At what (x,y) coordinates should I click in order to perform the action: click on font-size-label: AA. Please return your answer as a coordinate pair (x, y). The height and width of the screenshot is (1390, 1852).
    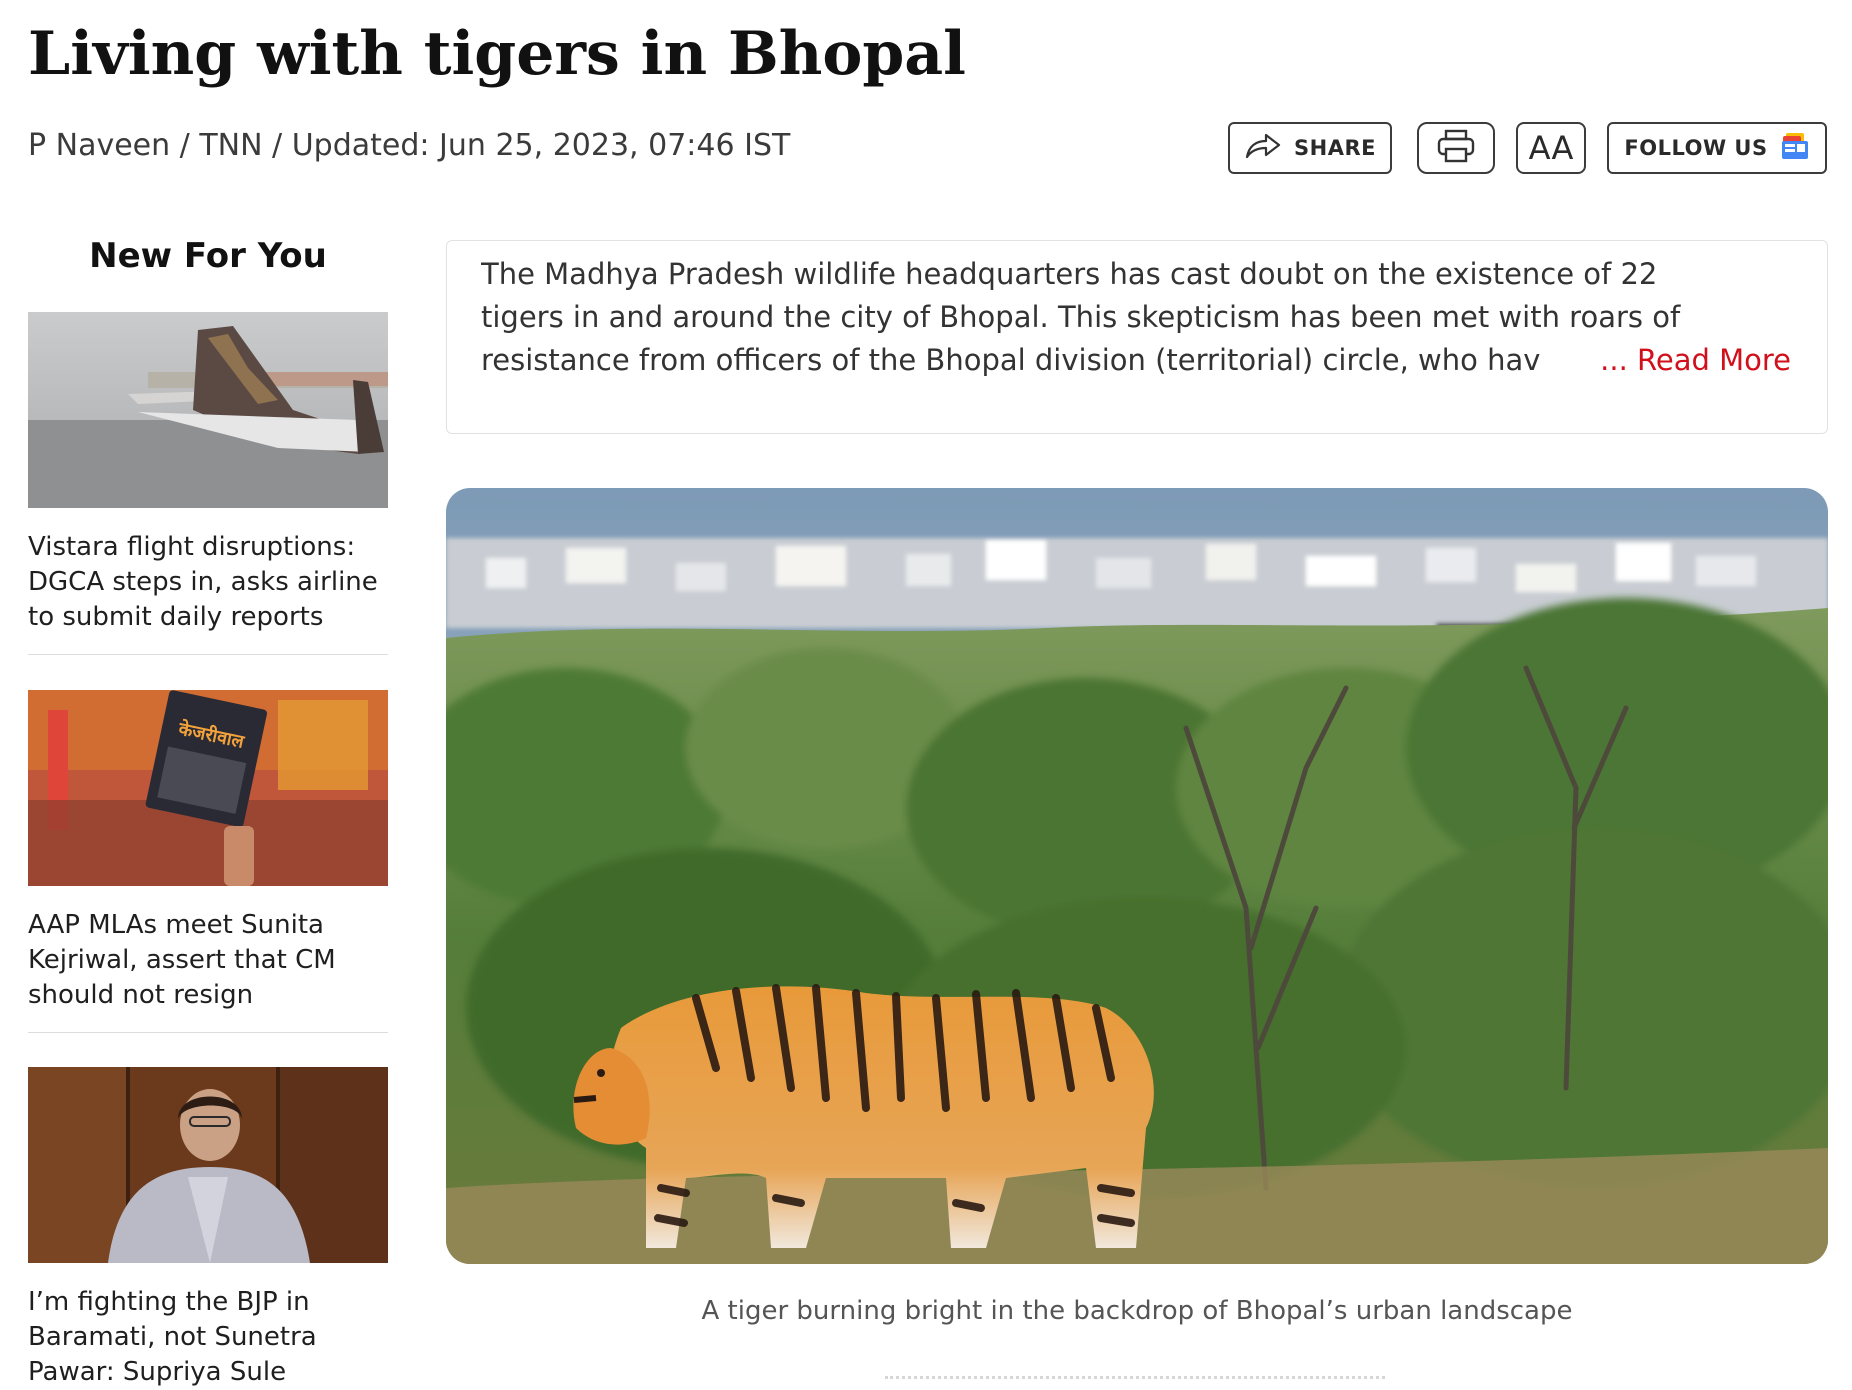
    Looking at the image, I should click on (1551, 148).